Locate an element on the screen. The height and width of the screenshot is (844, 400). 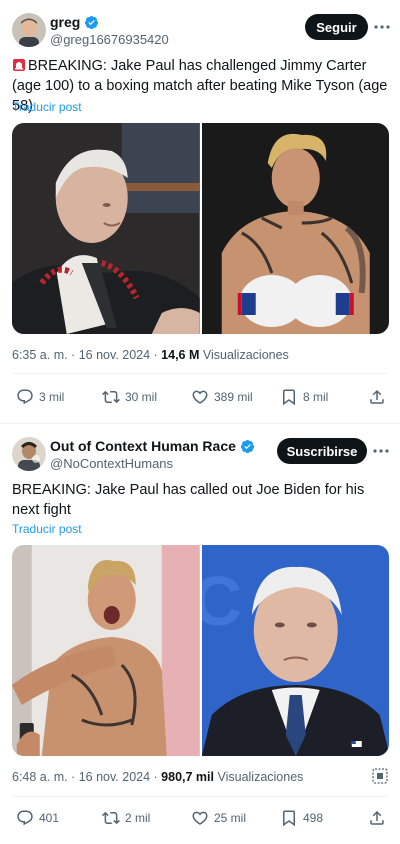
like-button: 25 mil is located at coordinates (218, 818).